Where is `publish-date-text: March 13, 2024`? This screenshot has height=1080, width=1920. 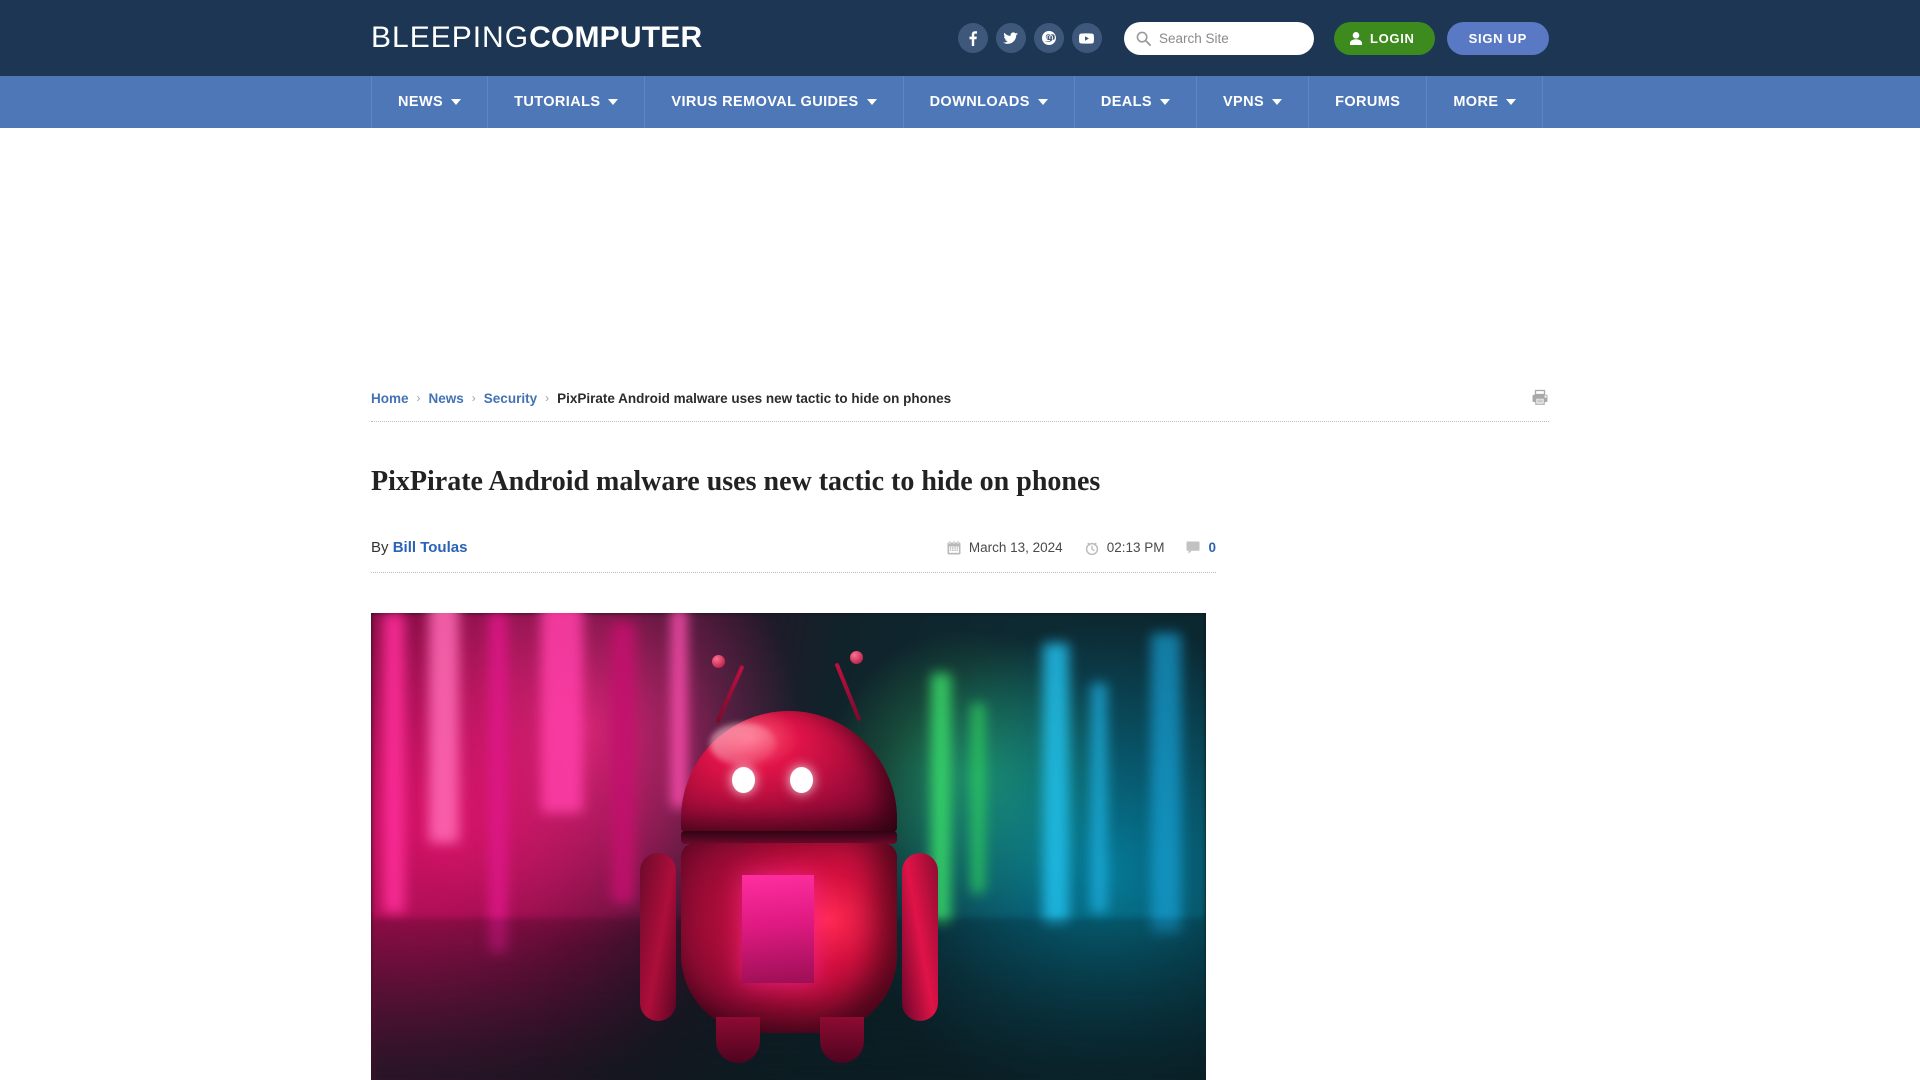
publish-date-text: March 13, 2024 is located at coordinates (1015, 547).